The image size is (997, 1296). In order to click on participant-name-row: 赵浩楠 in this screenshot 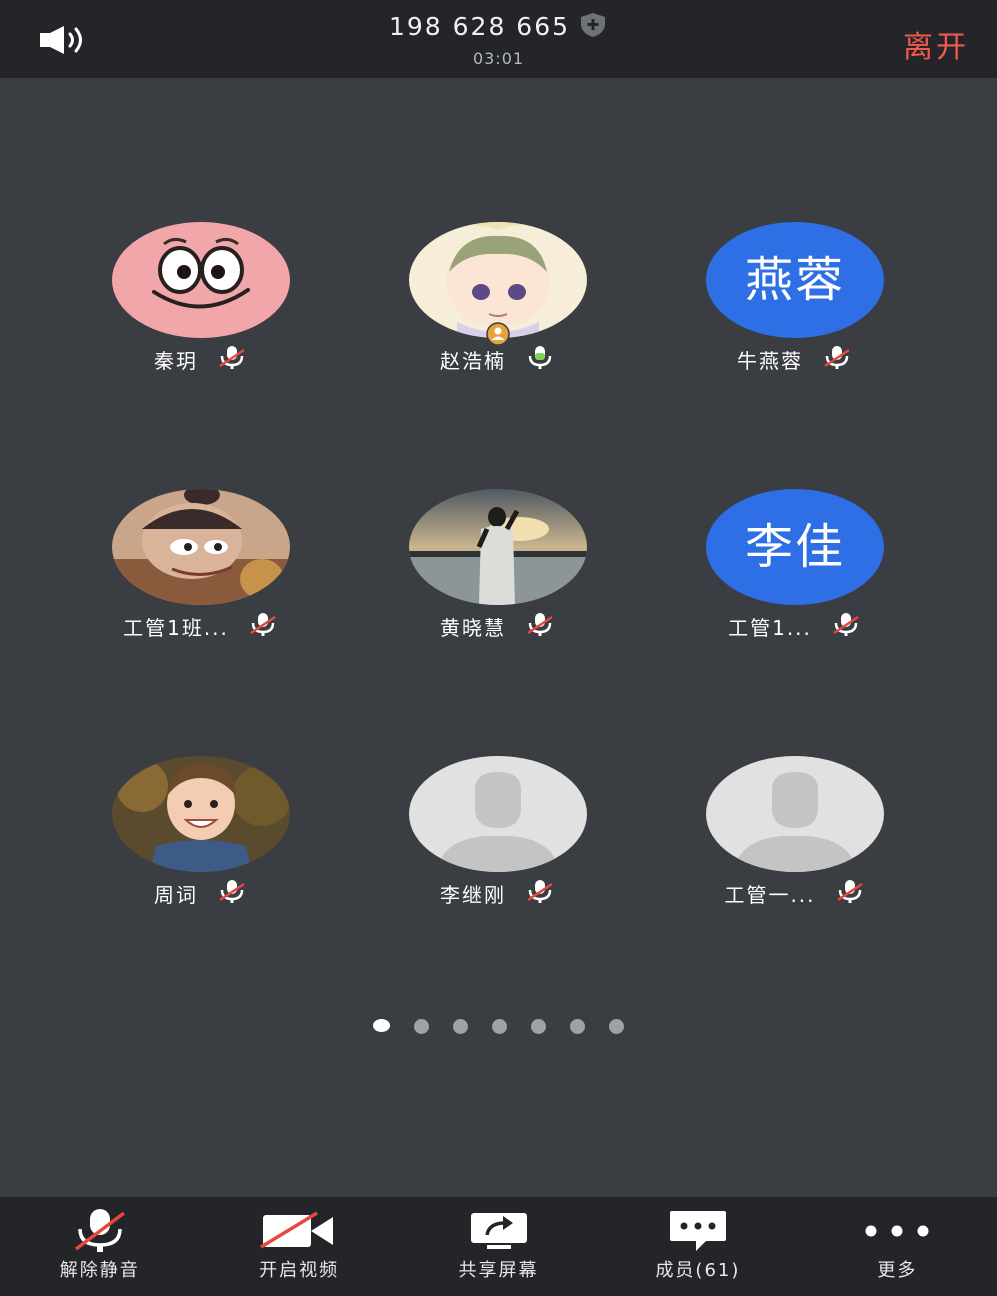, I will do `click(498, 359)`.